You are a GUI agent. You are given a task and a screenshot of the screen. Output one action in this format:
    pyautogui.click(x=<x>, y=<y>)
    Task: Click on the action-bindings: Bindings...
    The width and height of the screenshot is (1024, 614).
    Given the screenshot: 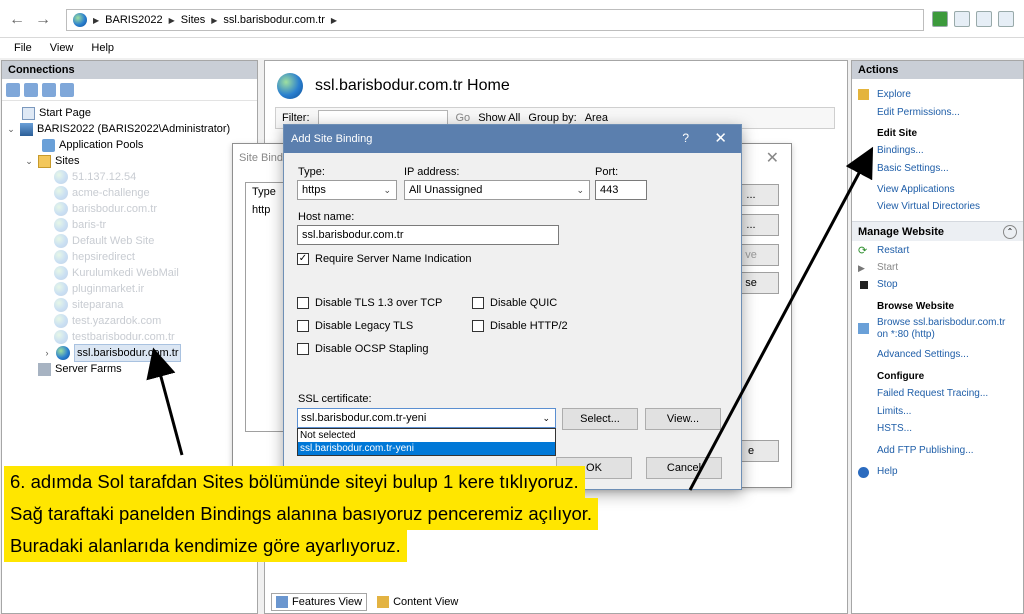 What is the action you would take?
    pyautogui.click(x=900, y=150)
    